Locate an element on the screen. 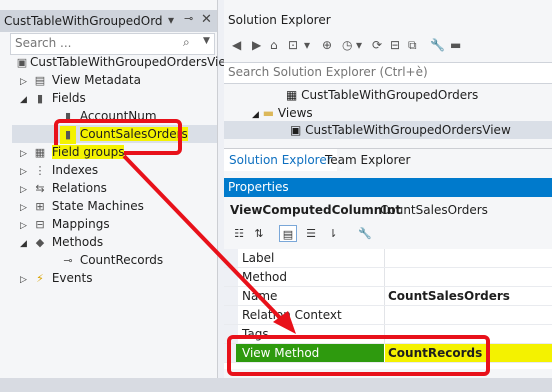 This screenshot has height=392, width=552. callout-arrow is located at coordinates (209, 244).